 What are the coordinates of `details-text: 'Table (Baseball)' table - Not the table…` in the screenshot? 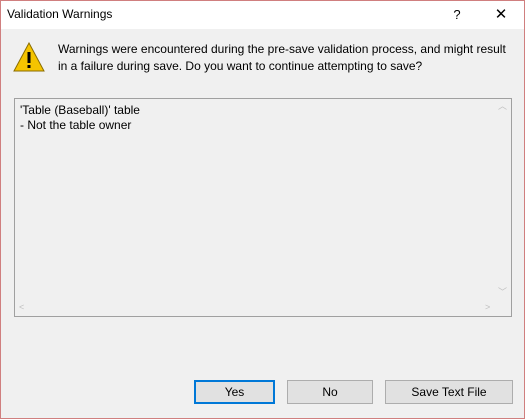 It's located at (80, 118).